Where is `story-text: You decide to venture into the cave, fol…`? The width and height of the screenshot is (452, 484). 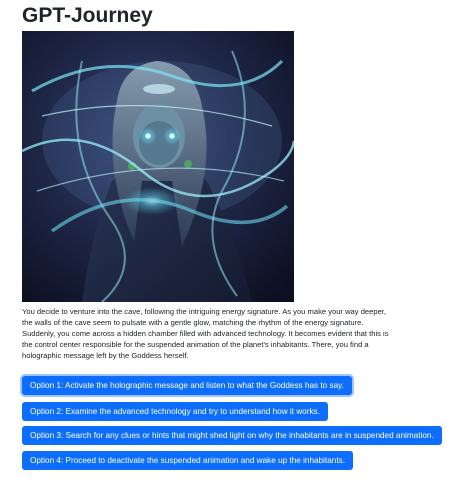
story-text: You decide to venture into the cave, fol… is located at coordinates (205, 333).